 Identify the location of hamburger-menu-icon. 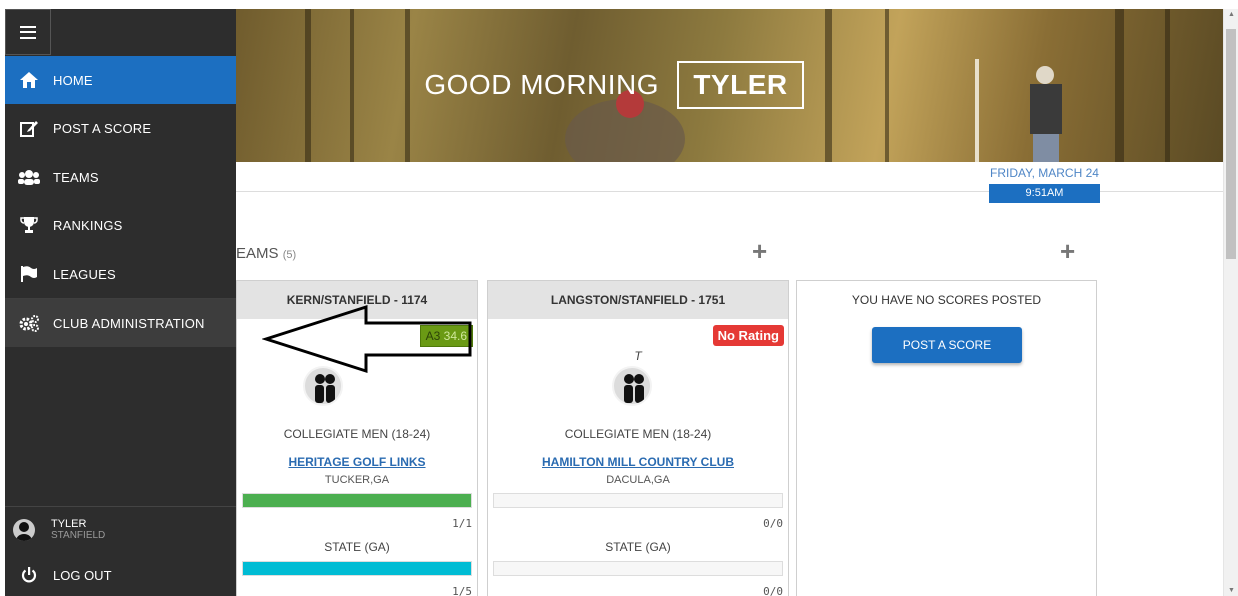
(28, 32).